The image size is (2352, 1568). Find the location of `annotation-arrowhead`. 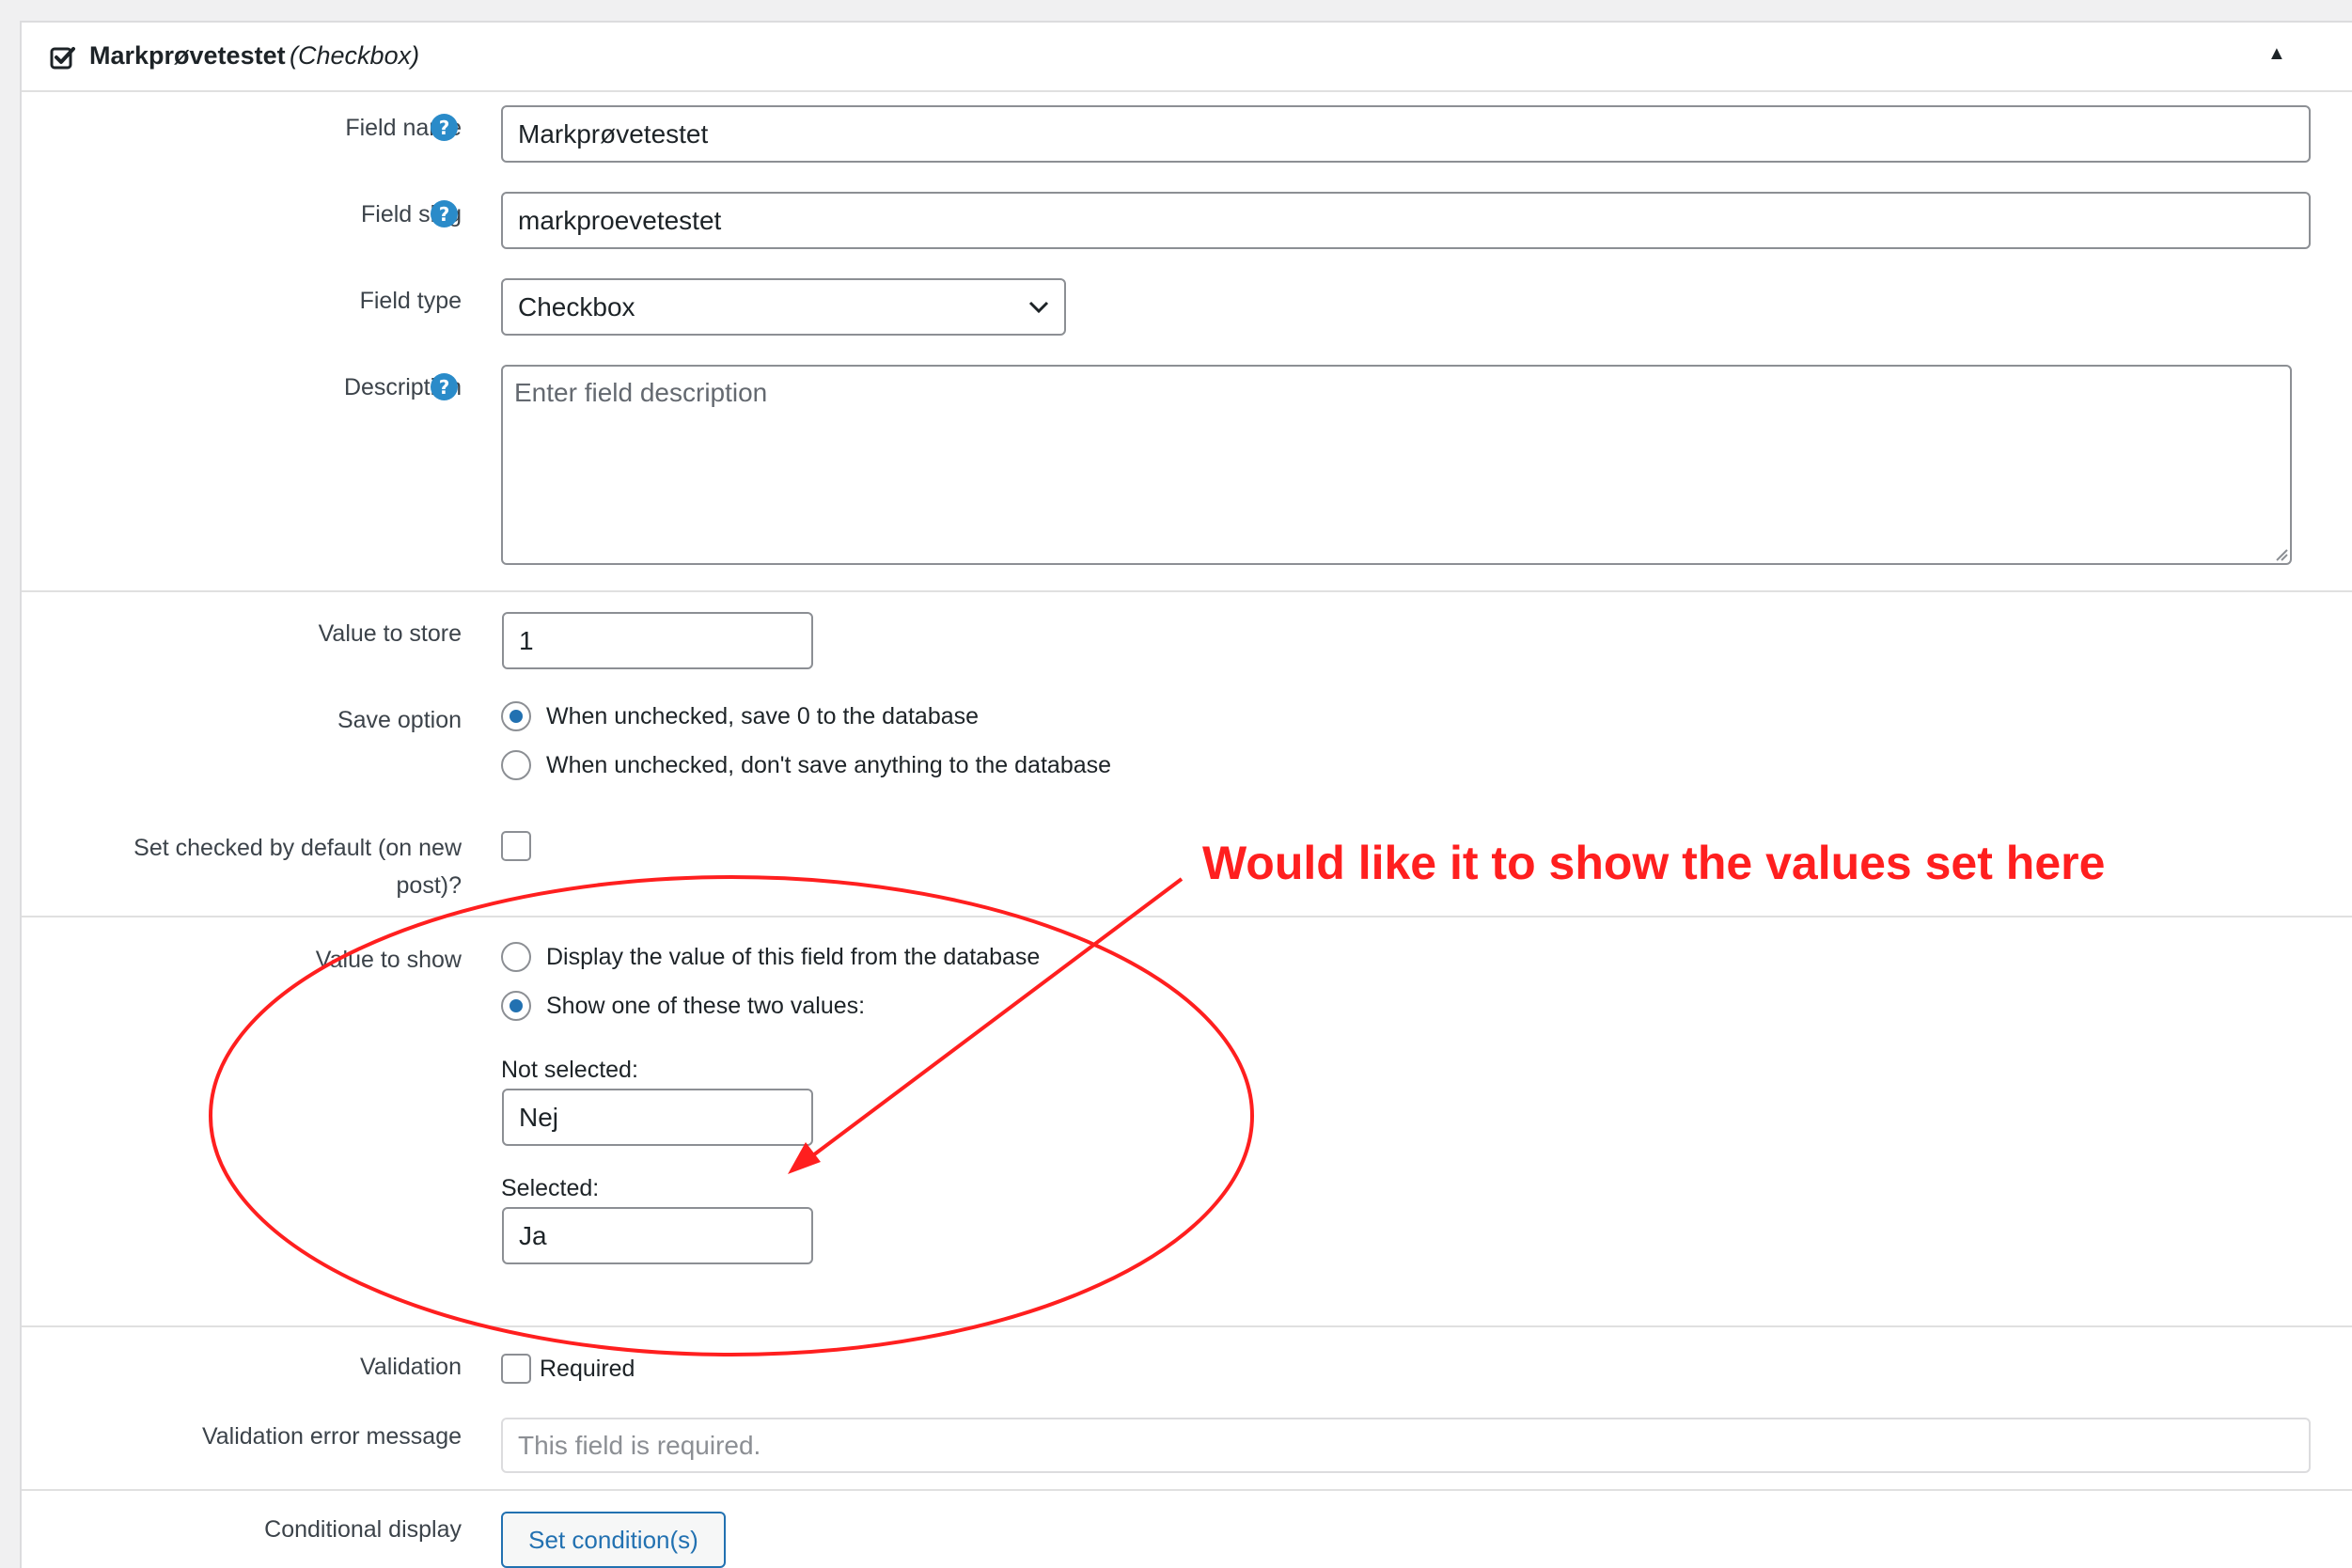

annotation-arrowhead is located at coordinates (804, 1158).